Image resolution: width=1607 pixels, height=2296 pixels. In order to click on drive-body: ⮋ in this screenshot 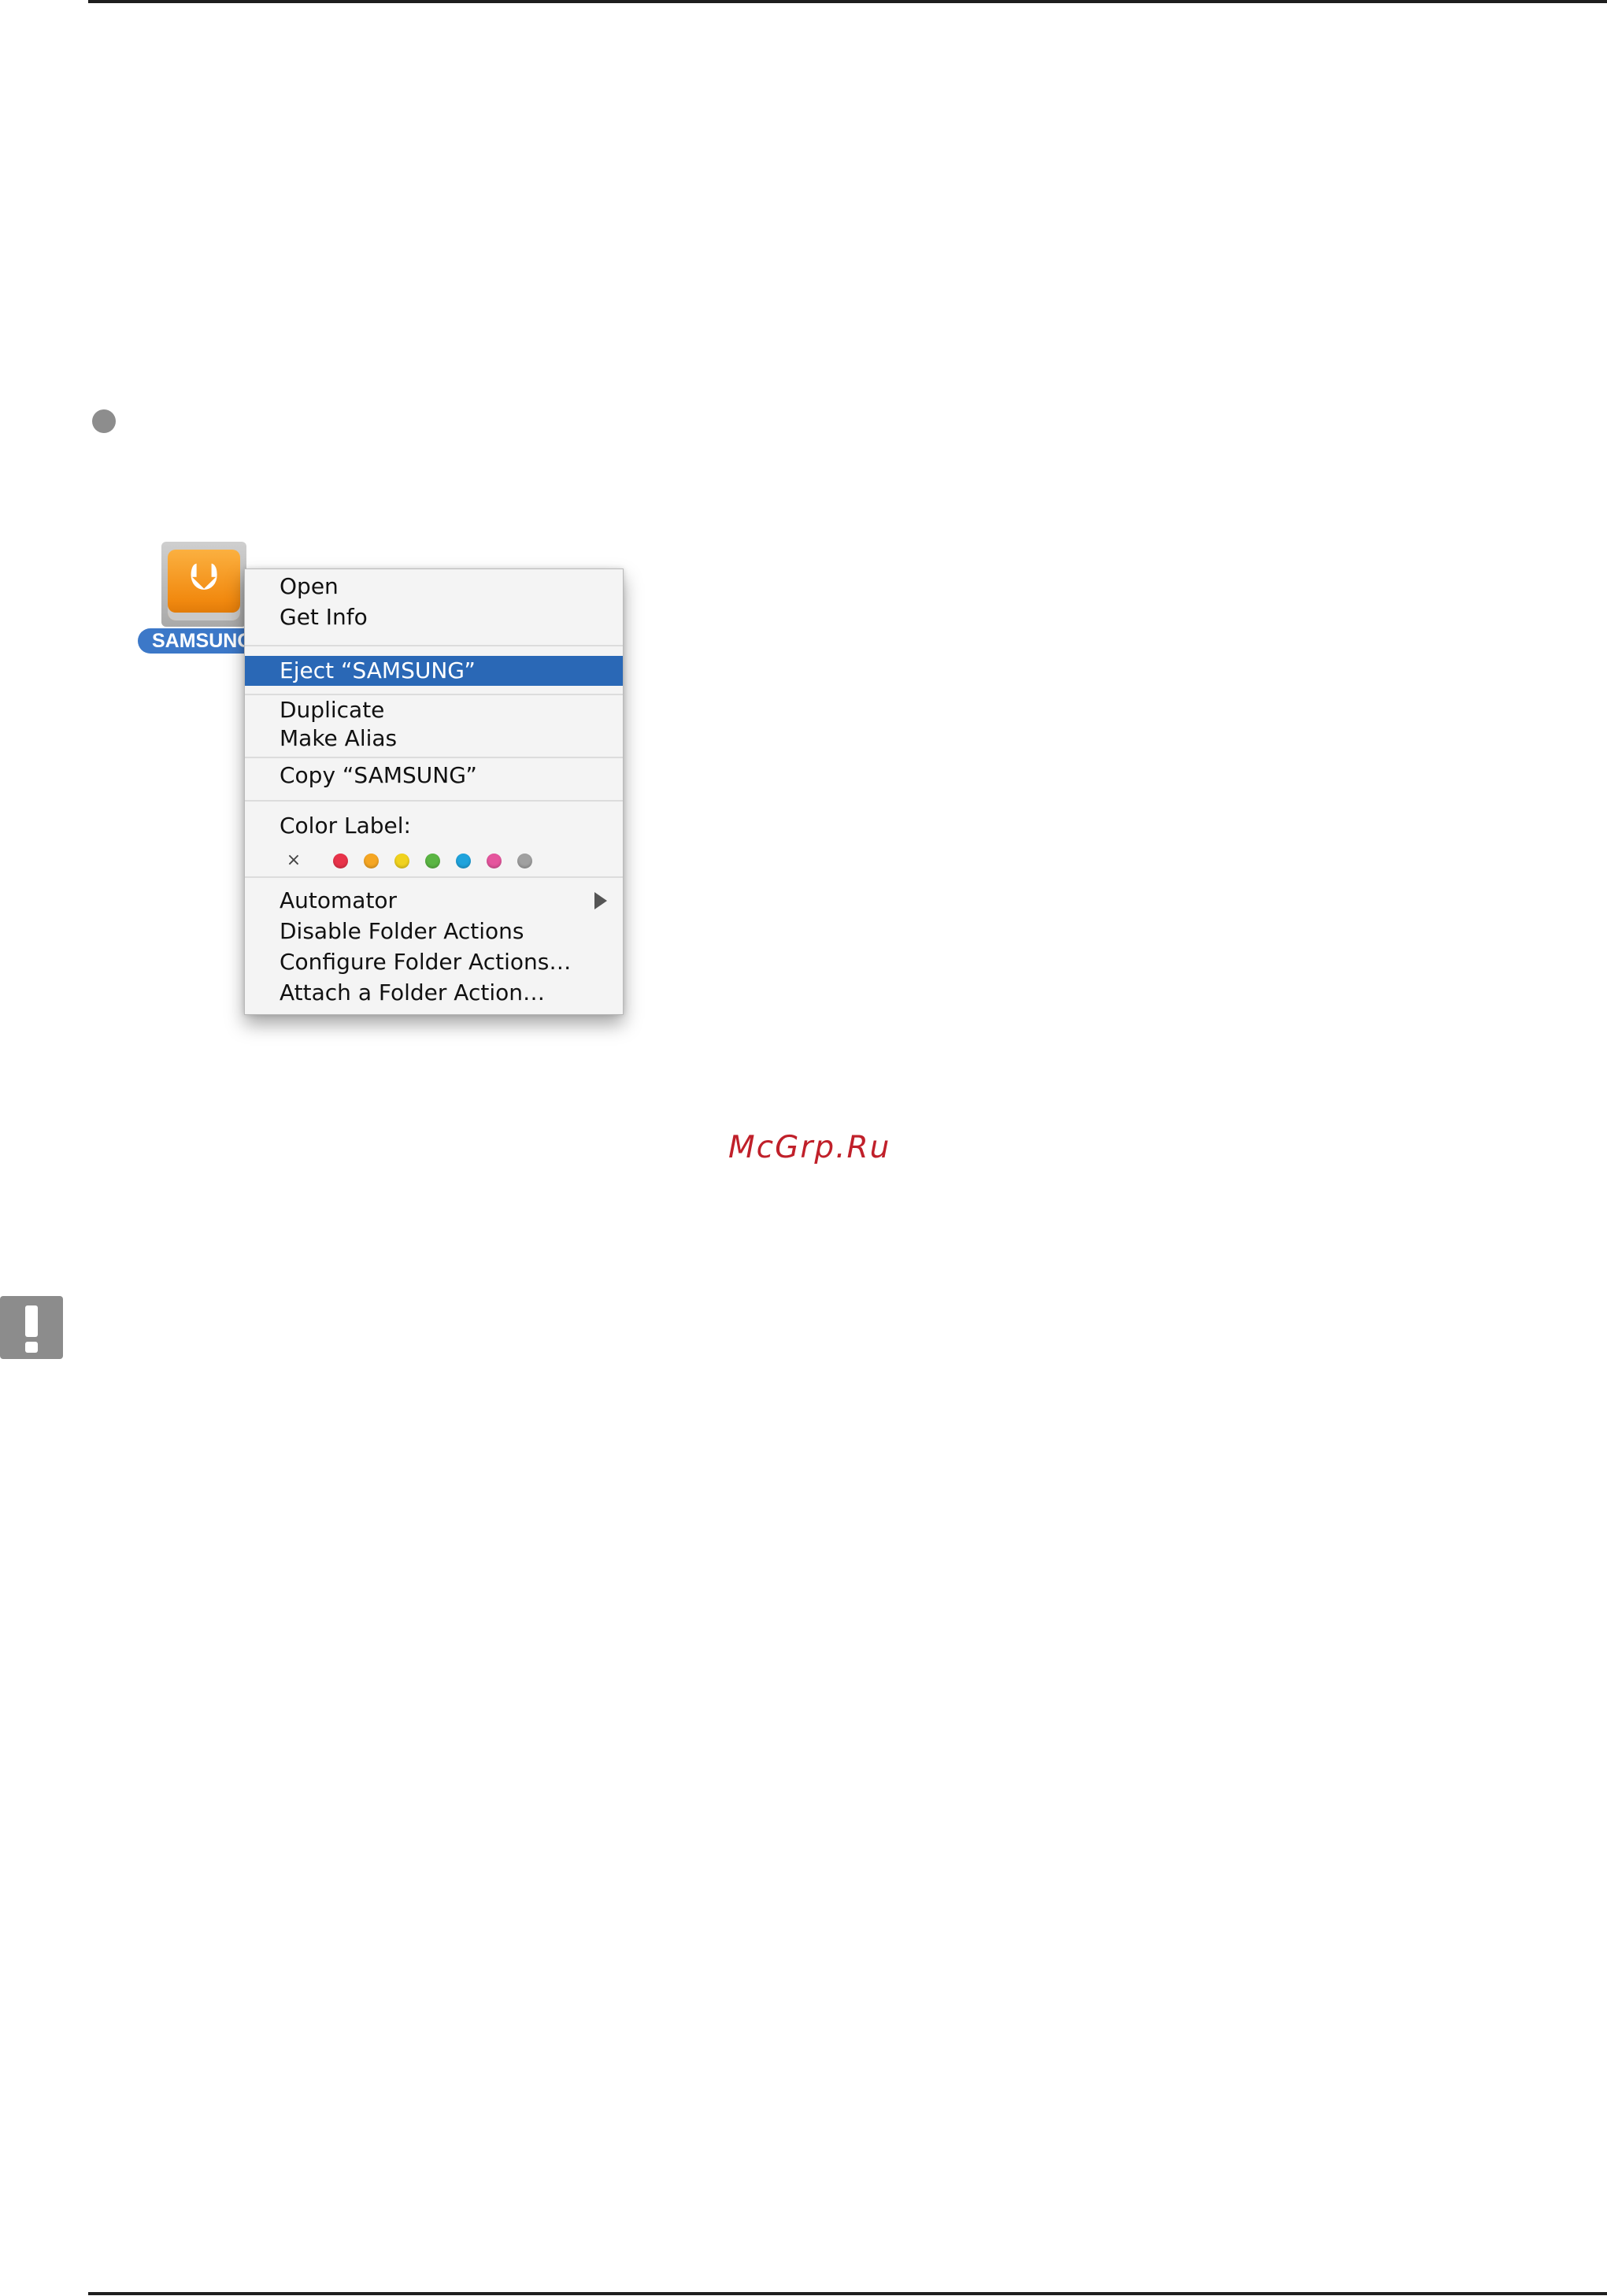, I will do `click(204, 585)`.